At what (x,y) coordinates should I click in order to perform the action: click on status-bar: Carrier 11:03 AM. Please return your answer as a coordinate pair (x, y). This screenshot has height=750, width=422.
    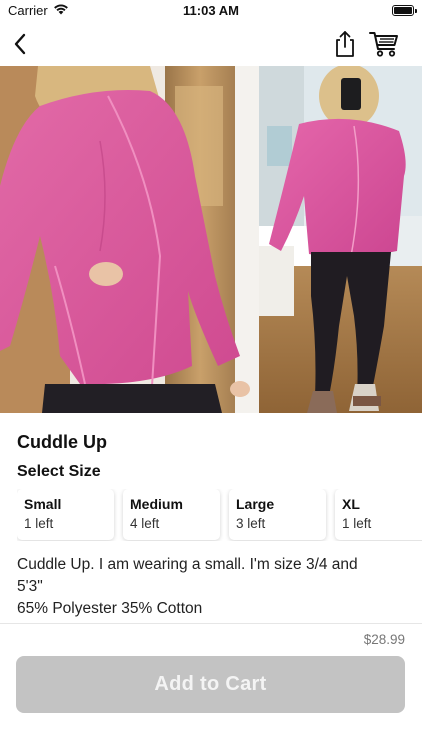
    Looking at the image, I should click on (211, 11).